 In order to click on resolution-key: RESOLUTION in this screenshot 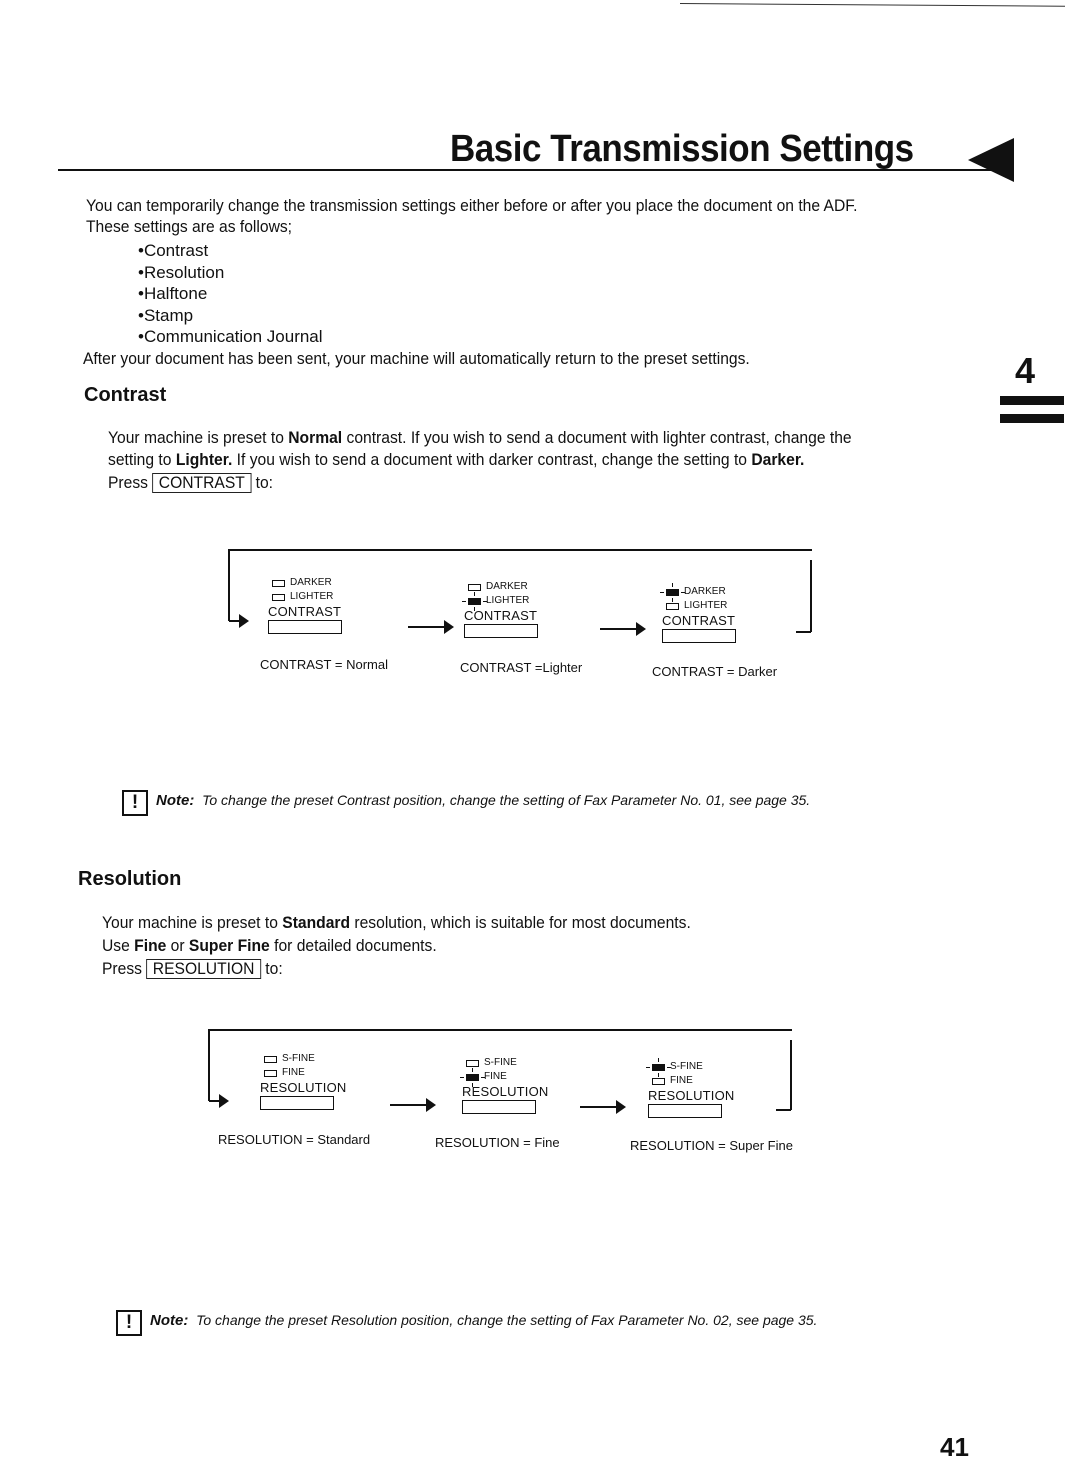, I will do `click(203, 969)`.